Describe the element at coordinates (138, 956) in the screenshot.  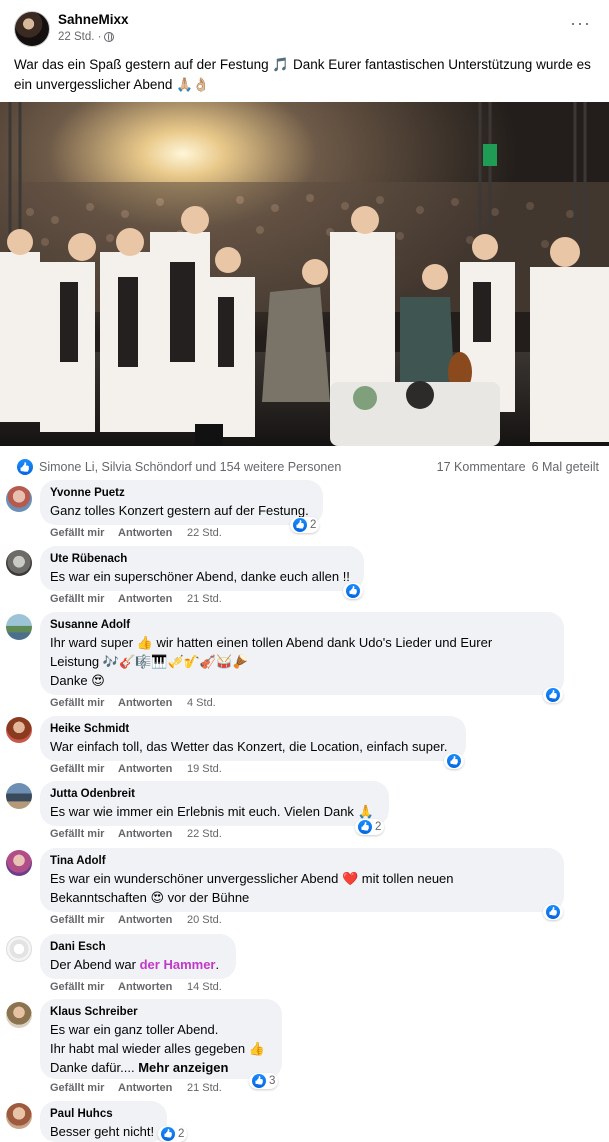
I see `comment-bubble: Dani Esch Der Abend war der Hammer.` at that location.